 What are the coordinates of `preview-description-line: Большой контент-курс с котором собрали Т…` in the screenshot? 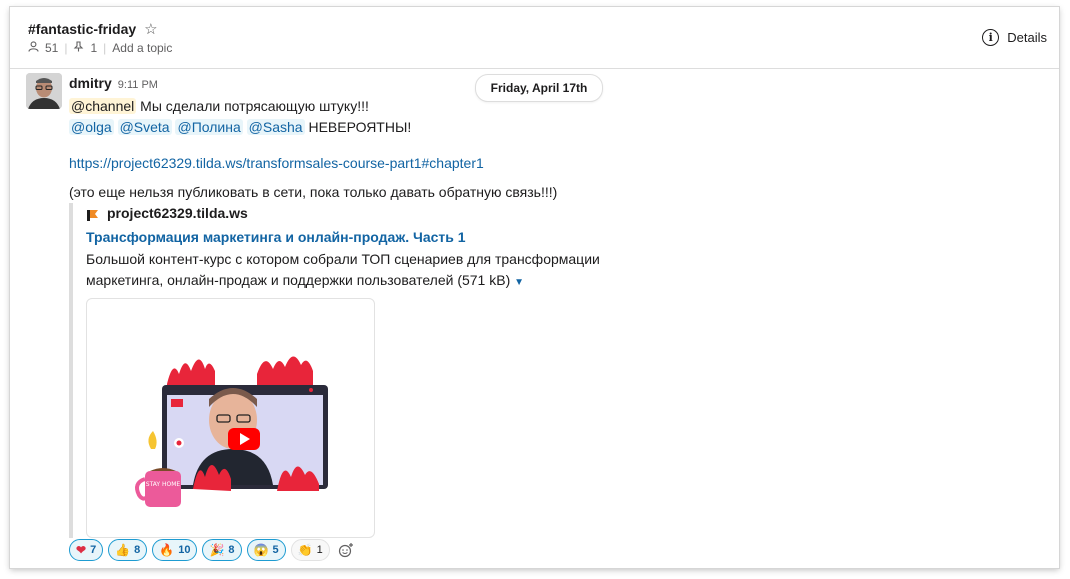 It's located at (343, 259).